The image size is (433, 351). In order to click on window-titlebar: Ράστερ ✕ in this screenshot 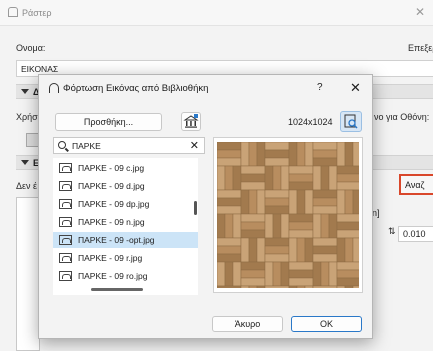, I will do `click(216, 13)`.